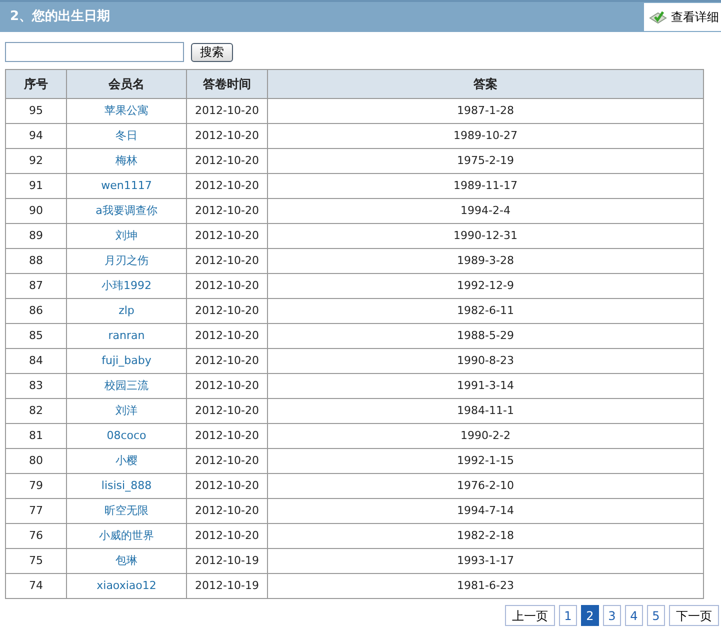  I want to click on previous-page-button: 上一页, so click(530, 615).